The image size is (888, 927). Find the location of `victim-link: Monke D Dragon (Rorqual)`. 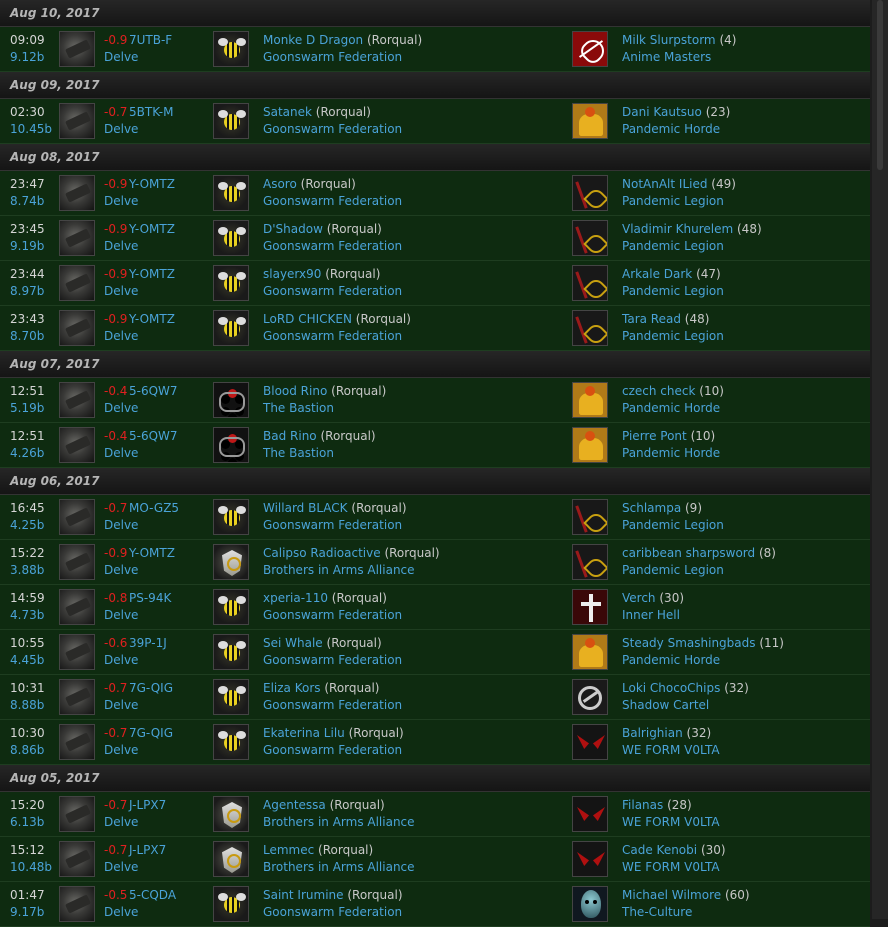

victim-link: Monke D Dragon (Rorqual) is located at coordinates (342, 40).